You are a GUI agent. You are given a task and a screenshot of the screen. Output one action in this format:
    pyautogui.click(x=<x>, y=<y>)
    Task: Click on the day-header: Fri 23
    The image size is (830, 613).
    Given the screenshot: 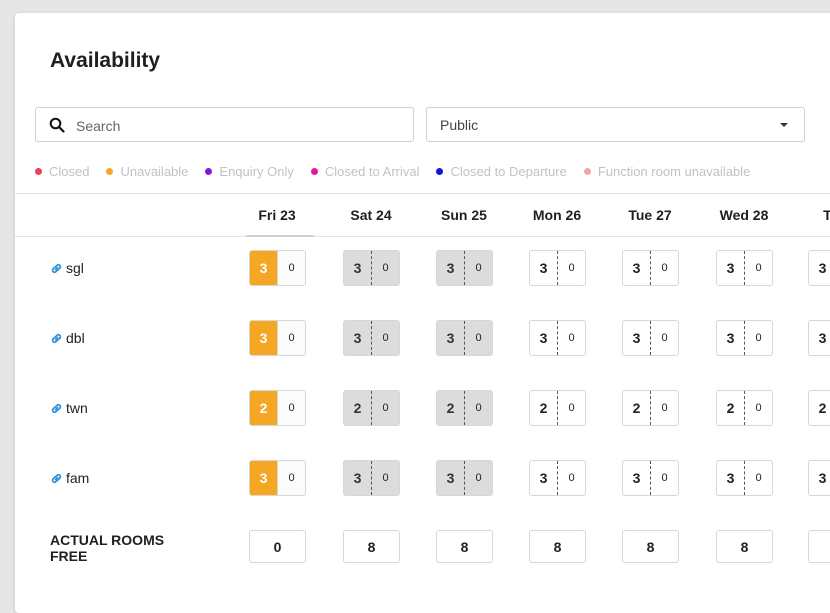 What is the action you would take?
    pyautogui.click(x=277, y=215)
    